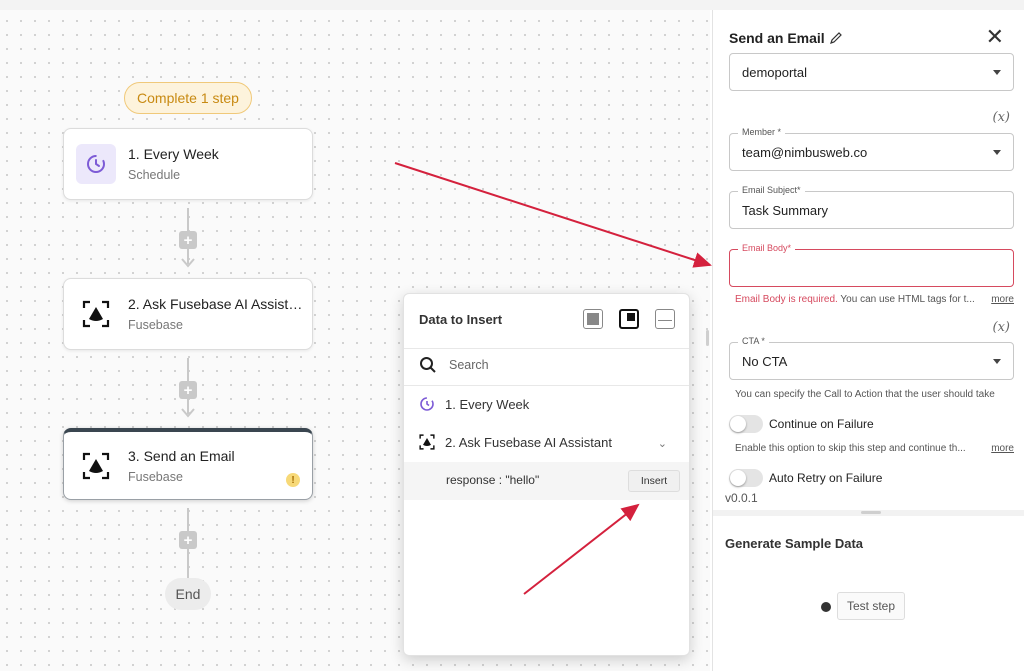 The height and width of the screenshot is (671, 1024). Describe the element at coordinates (767, 248) in the screenshot. I see `email-body-label: Email Body*` at that location.